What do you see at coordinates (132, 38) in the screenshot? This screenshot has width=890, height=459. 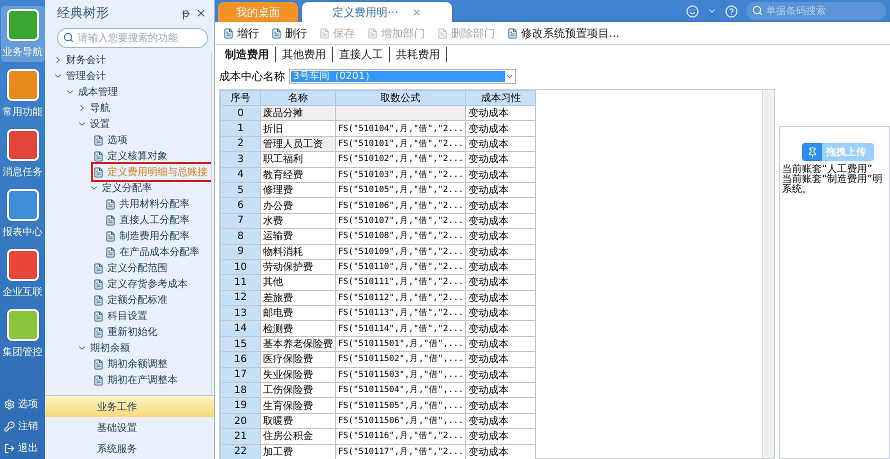 I see `search-field: 请输入您要搜索的功能` at bounding box center [132, 38].